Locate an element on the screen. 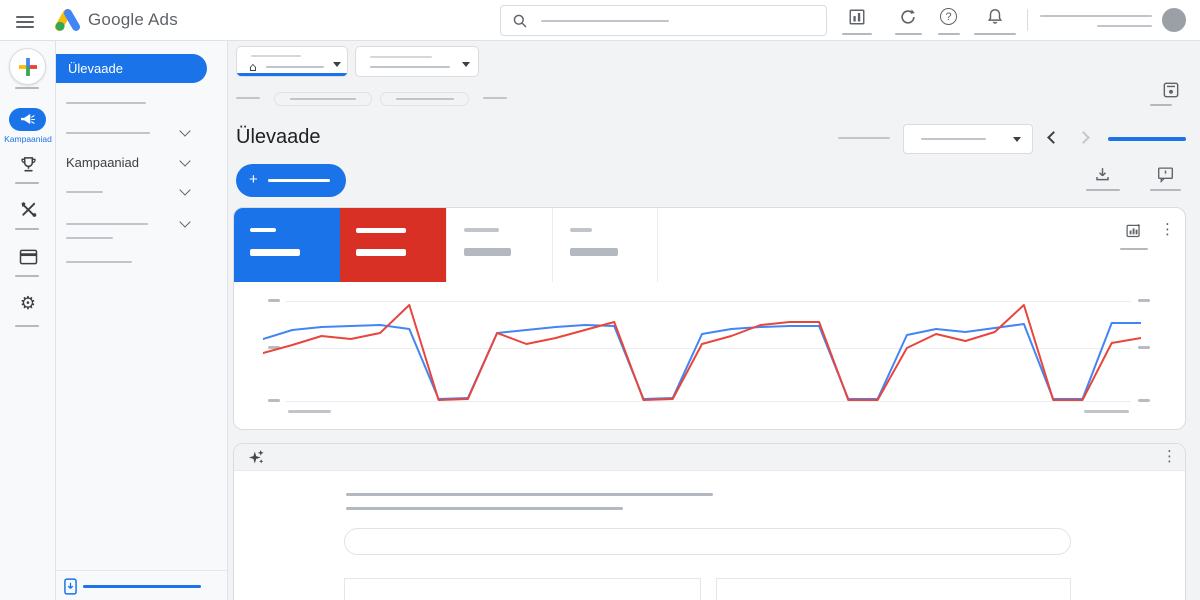 Image resolution: width=1200 pixels, height=600 pixels. rail-item-admin: ⚙ is located at coordinates (28, 304).